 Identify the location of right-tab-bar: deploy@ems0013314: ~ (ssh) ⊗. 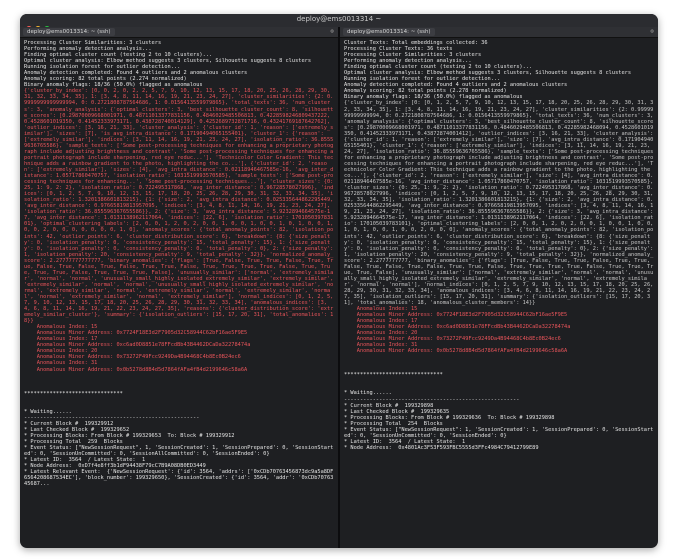
(499, 32).